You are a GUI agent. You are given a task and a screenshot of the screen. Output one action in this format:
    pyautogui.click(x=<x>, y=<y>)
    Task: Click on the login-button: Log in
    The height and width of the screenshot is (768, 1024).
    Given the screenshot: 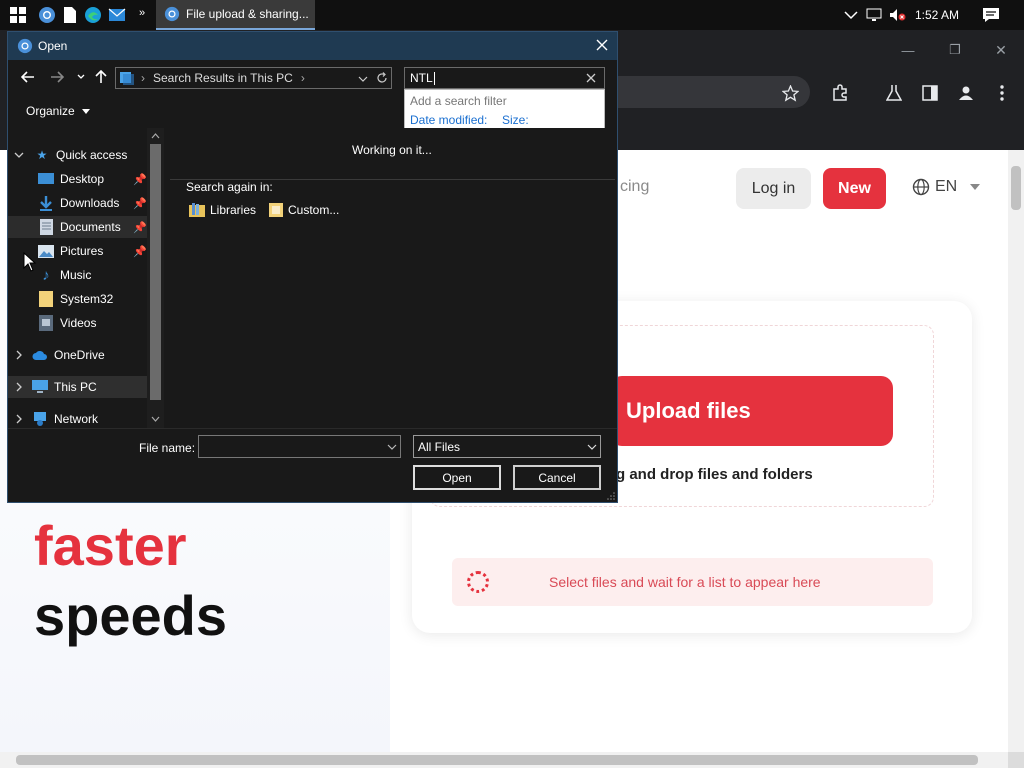 What is the action you would take?
    pyautogui.click(x=773, y=188)
    